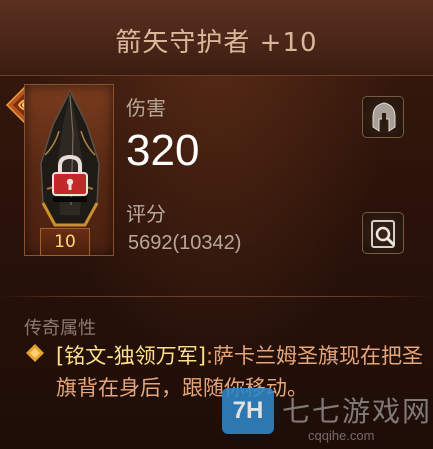 The height and width of the screenshot is (449, 433). I want to click on magnify-icon, so click(383, 234).